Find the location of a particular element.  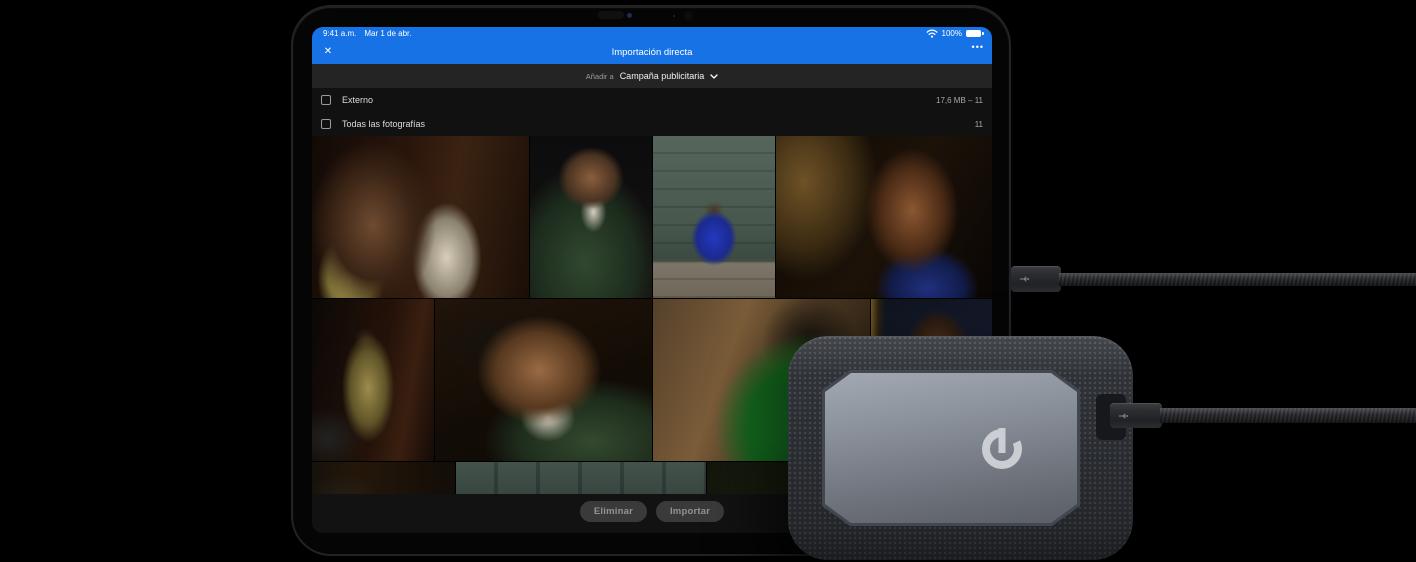

time-label: 9:41 a.m. is located at coordinates (340, 33).